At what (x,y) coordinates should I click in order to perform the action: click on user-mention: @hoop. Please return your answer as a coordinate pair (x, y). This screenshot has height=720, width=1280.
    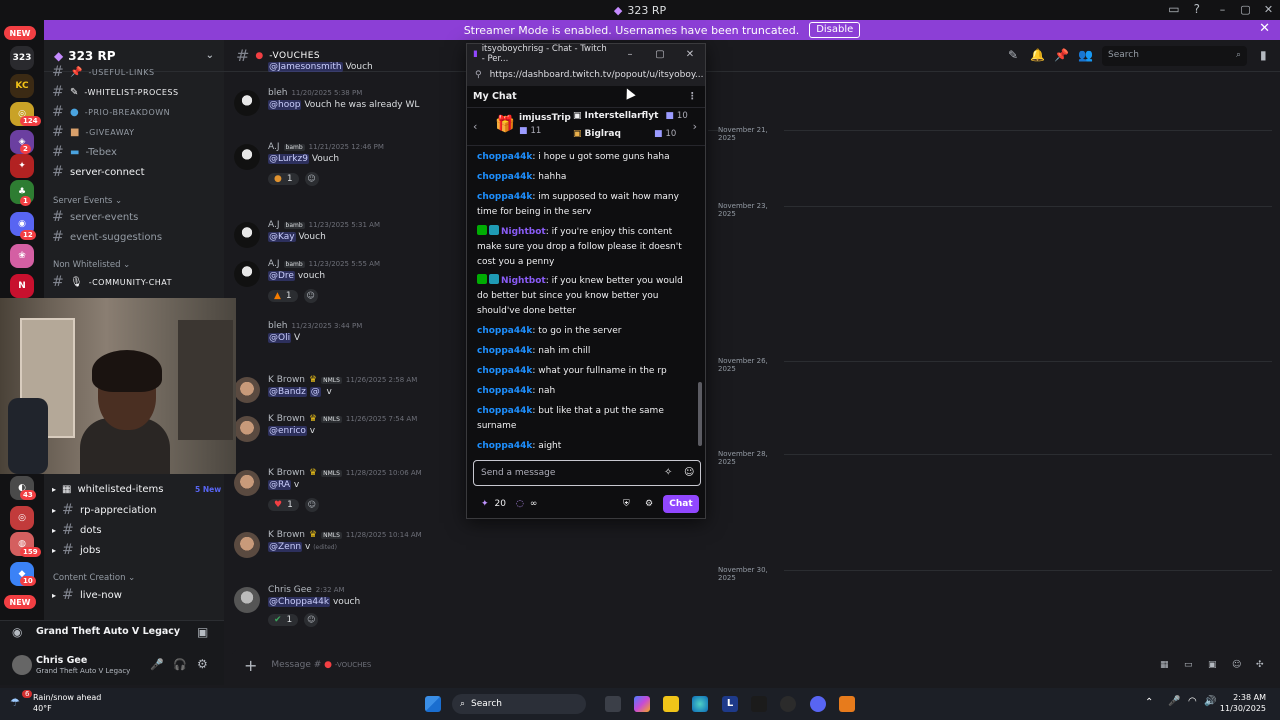
    Looking at the image, I should click on (285, 105).